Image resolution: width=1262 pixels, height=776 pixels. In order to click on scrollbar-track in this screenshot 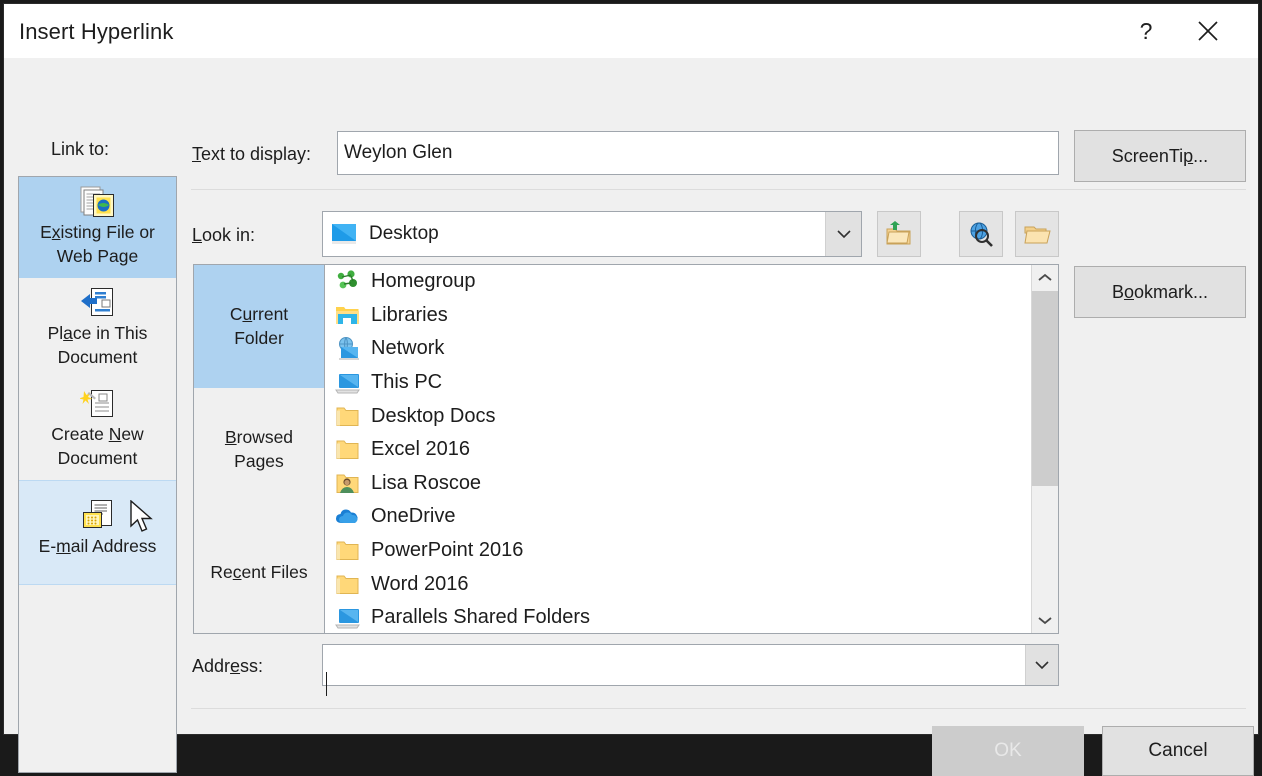, I will do `click(1045, 449)`.